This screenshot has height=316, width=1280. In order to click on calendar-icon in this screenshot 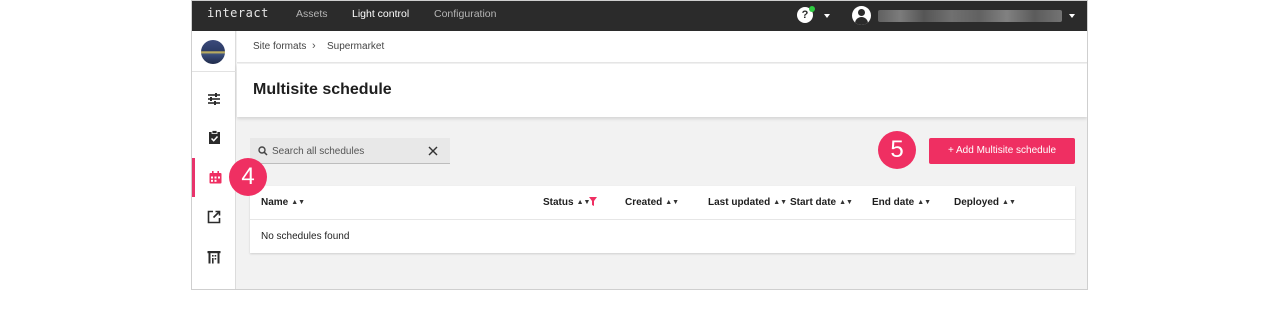, I will do `click(215, 177)`.